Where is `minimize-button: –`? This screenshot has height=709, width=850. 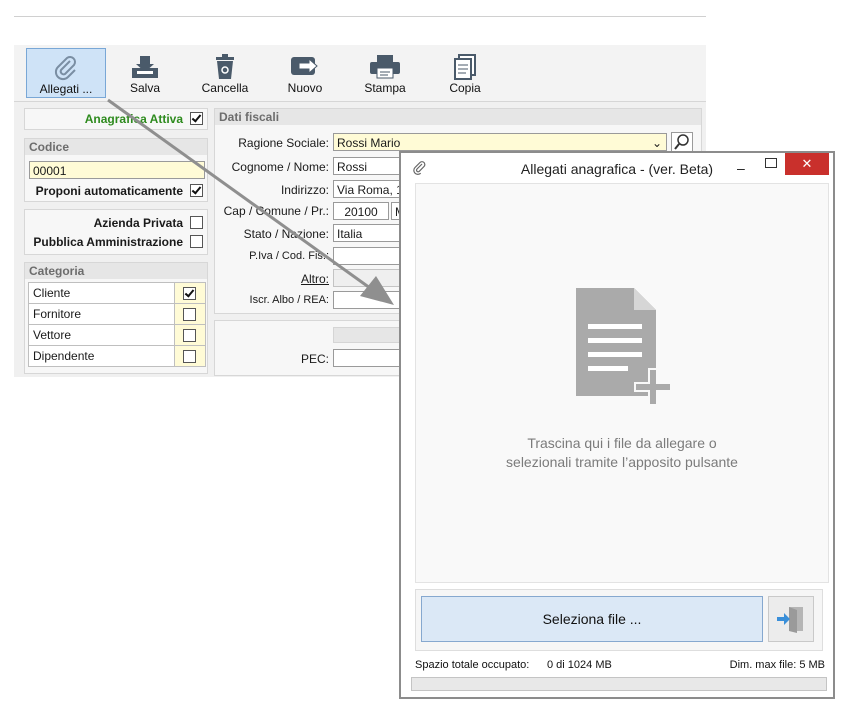 minimize-button: – is located at coordinates (741, 168).